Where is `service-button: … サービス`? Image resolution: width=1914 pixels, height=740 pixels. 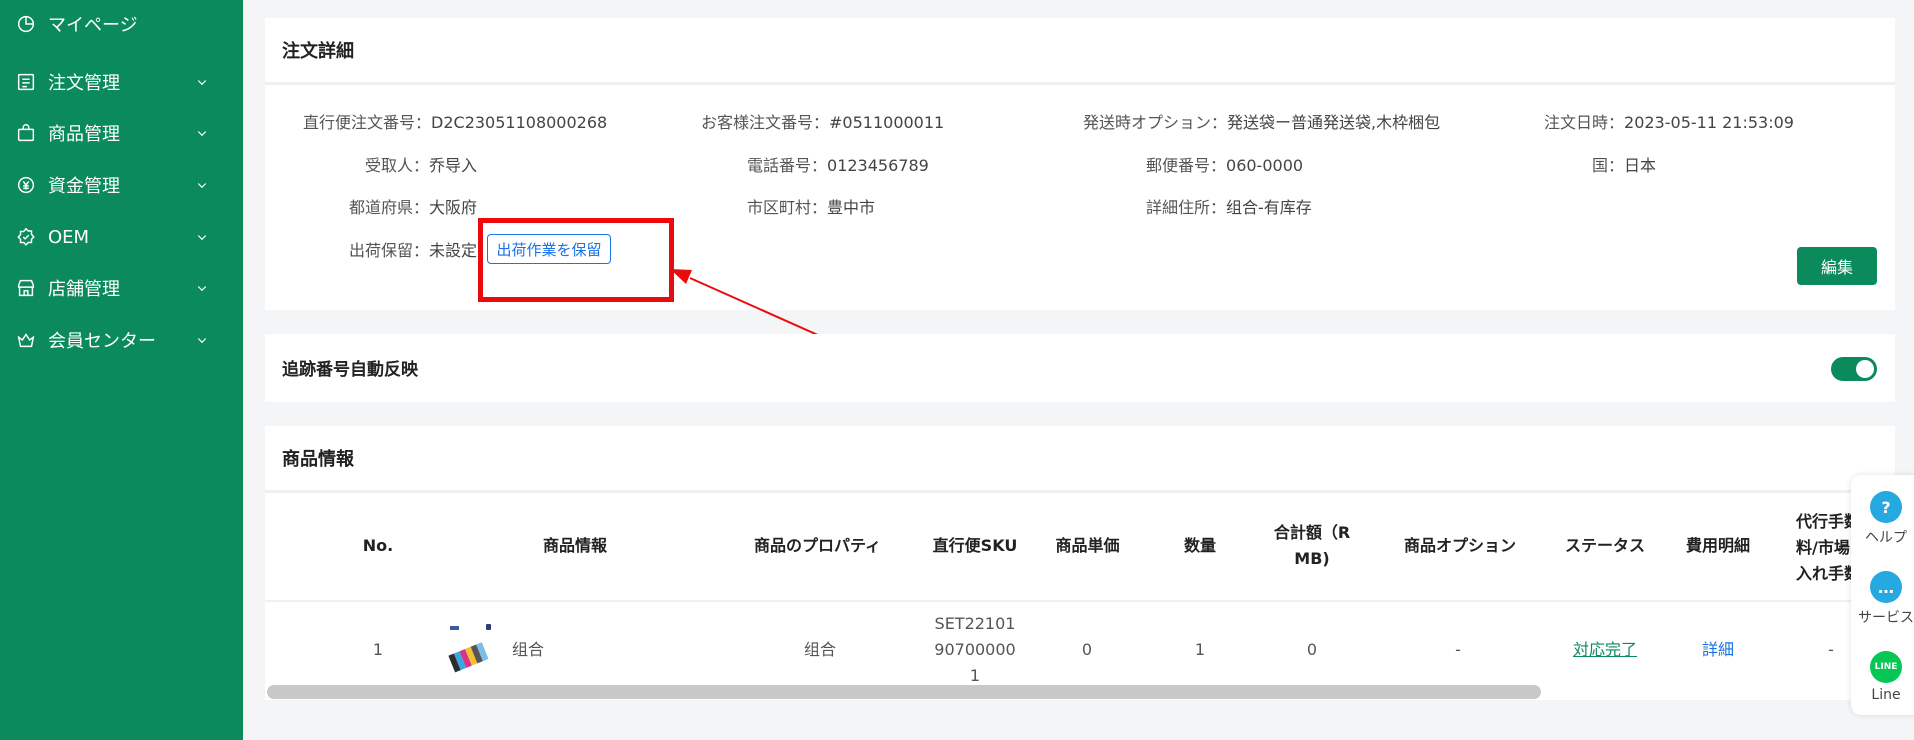
service-button: … サービス is located at coordinates (1882, 599).